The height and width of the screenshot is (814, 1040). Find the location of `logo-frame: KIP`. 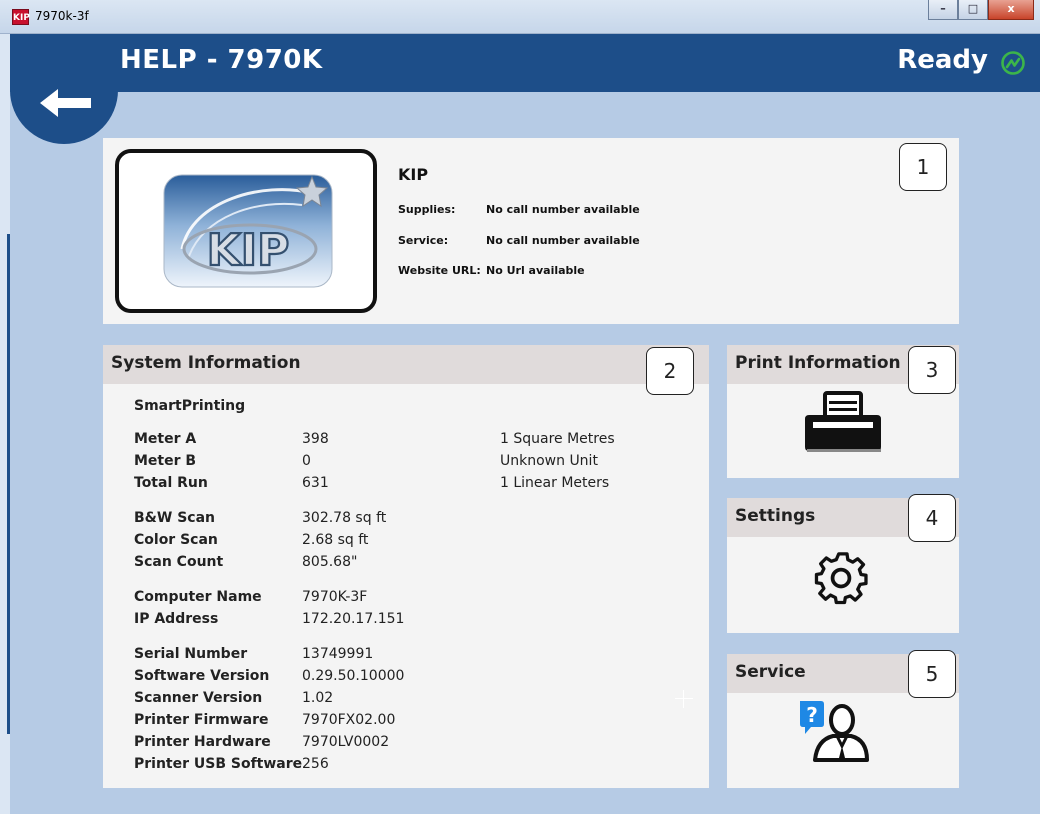

logo-frame: KIP is located at coordinates (246, 231).